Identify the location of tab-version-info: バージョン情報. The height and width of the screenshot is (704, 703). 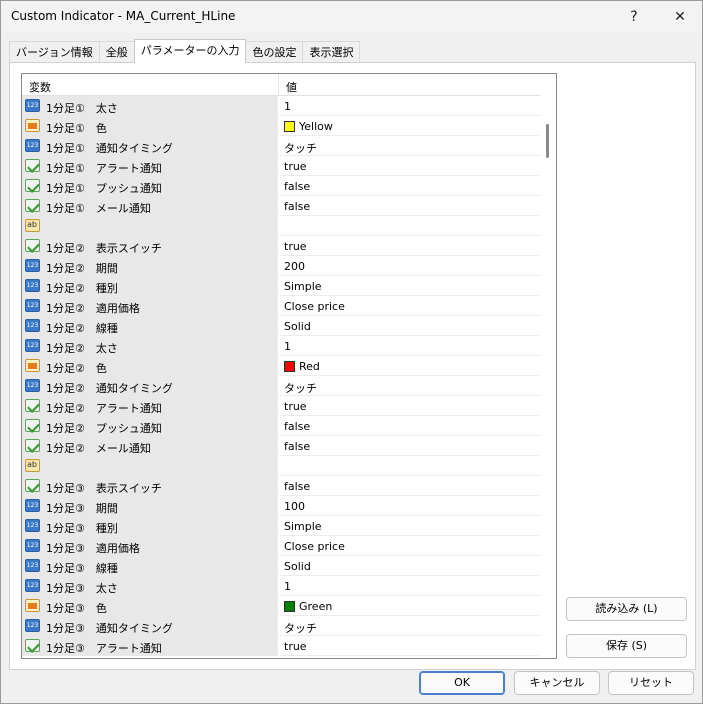
(54, 52).